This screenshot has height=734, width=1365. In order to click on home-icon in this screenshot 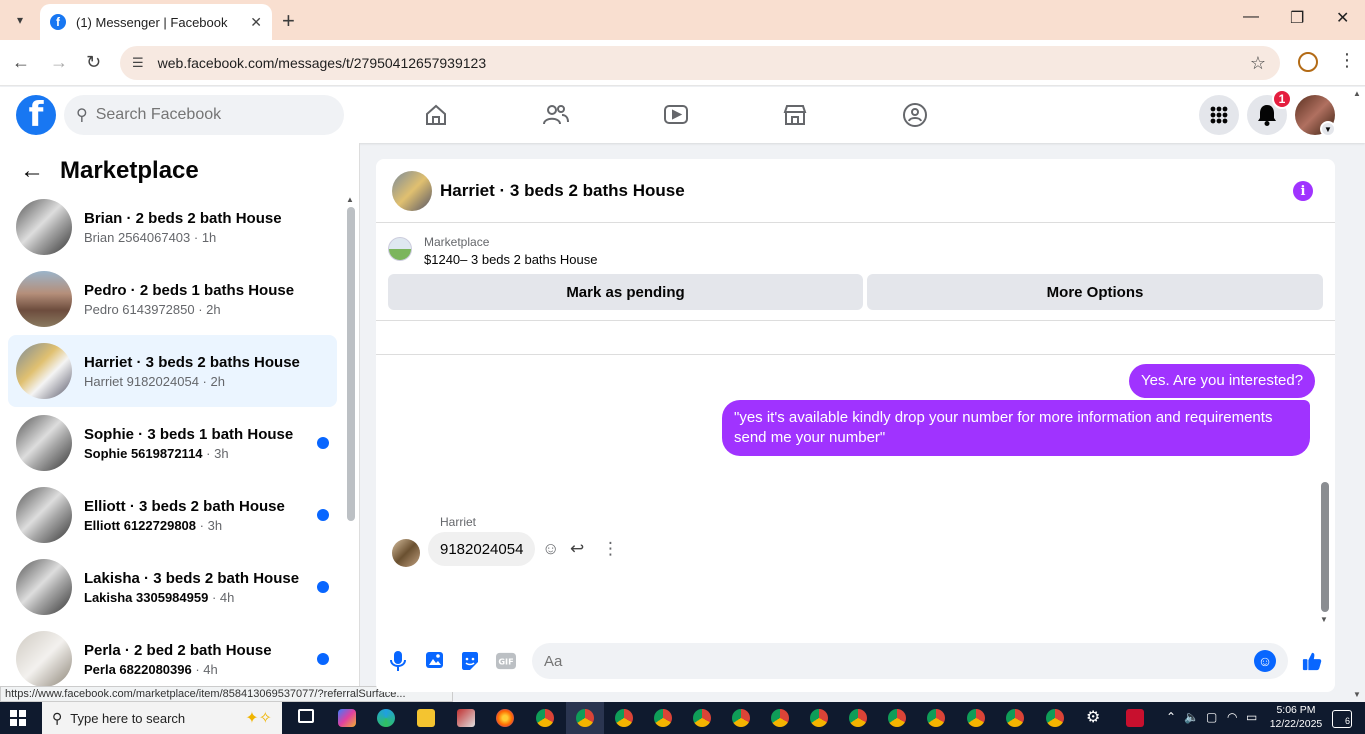, I will do `click(436, 115)`.